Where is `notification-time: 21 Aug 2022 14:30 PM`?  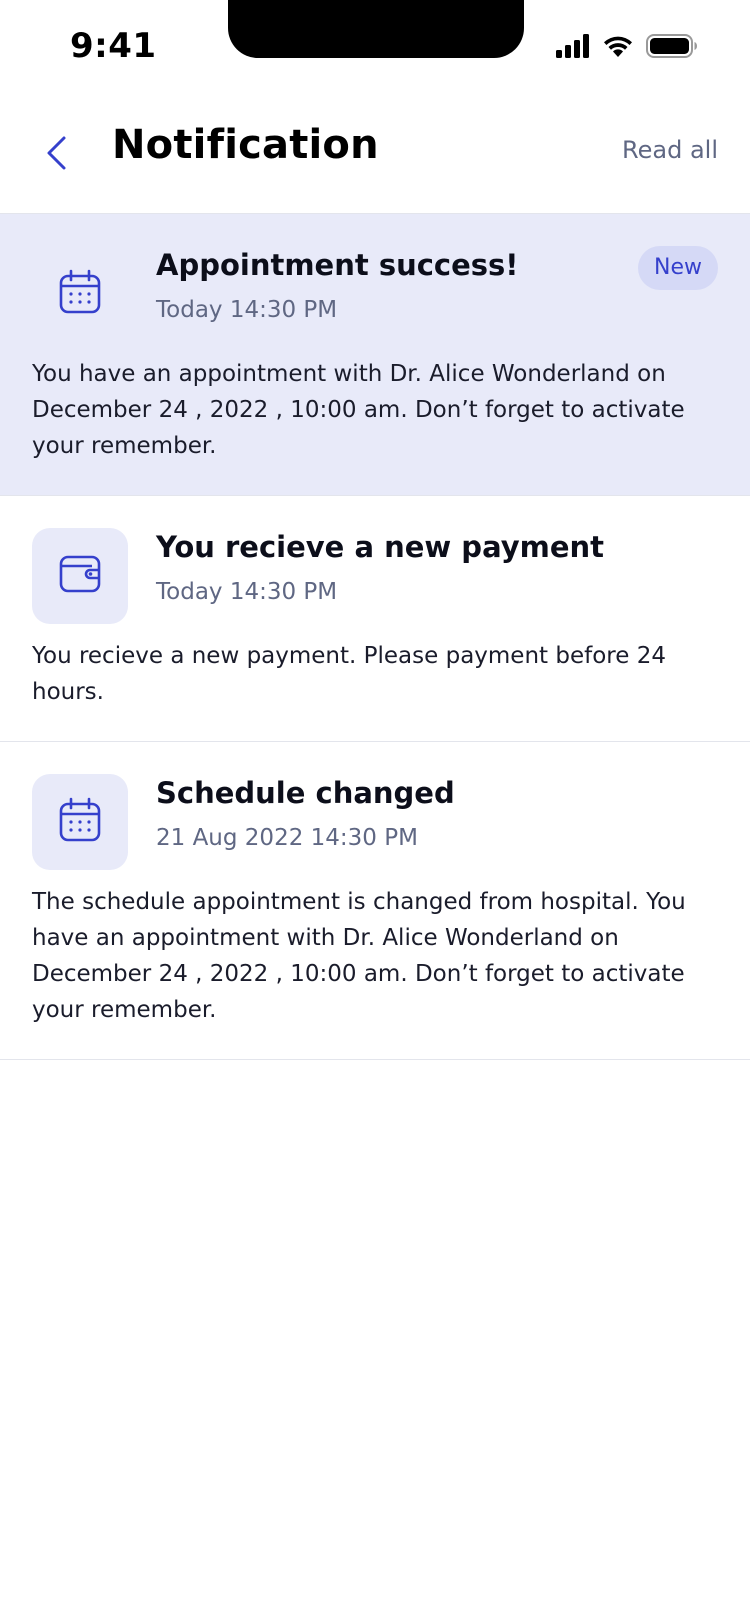
notification-time: 21 Aug 2022 14:30 PM is located at coordinates (287, 838).